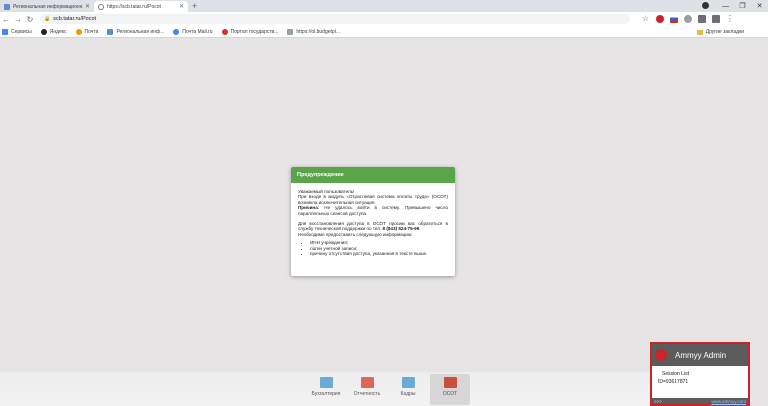 The width and height of the screenshot is (768, 406). I want to click on window-controls: — ❐ ✕, so click(734, 6).